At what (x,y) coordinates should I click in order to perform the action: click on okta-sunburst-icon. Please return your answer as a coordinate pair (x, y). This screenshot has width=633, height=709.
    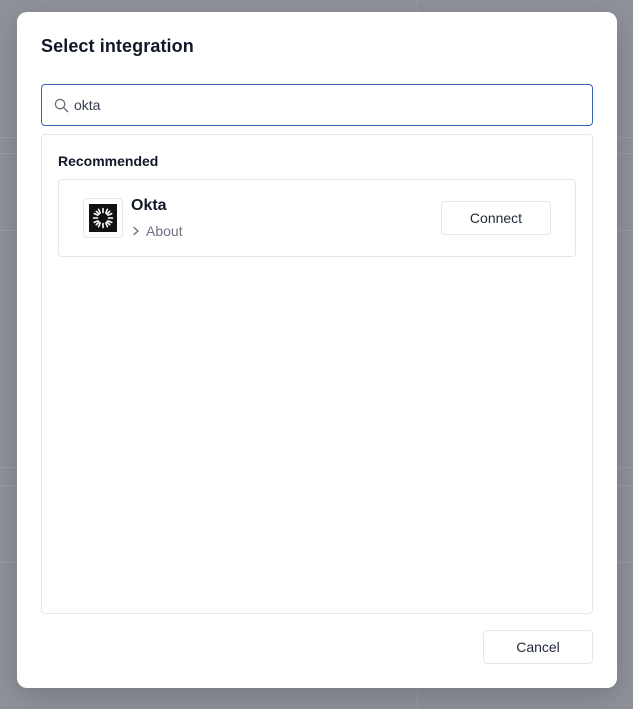
    Looking at the image, I should click on (103, 218).